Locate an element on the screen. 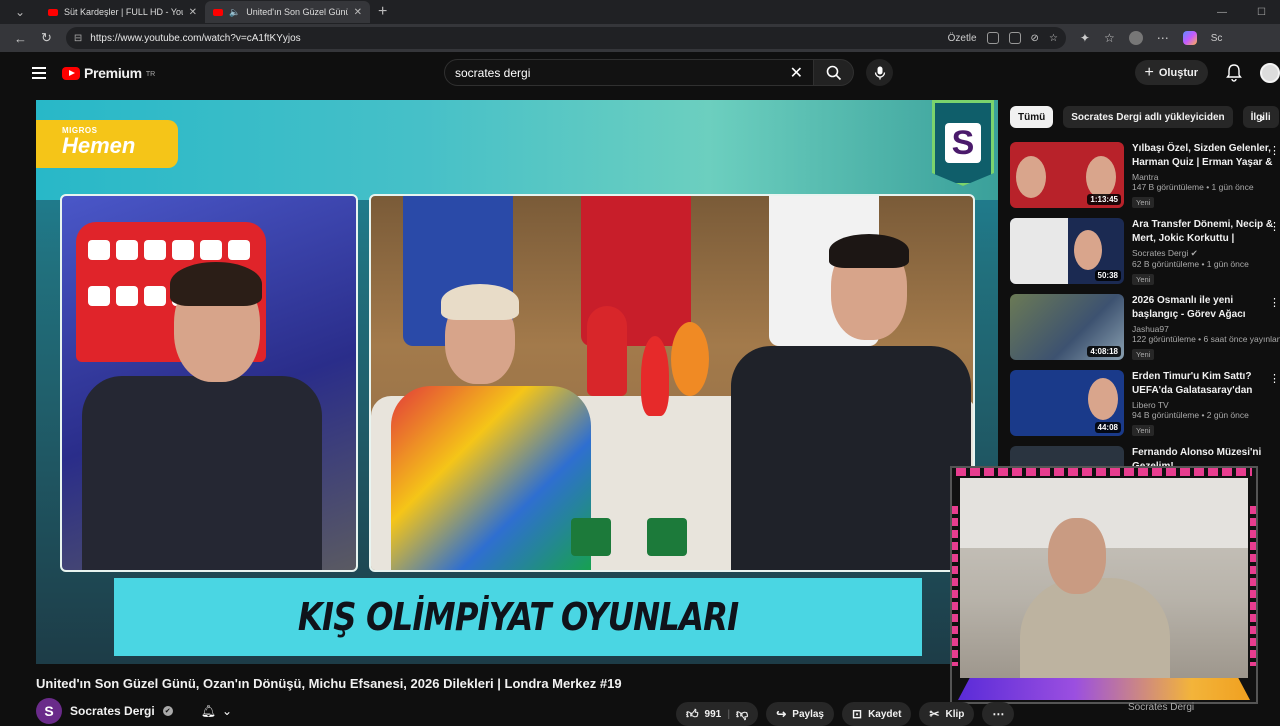 This screenshot has height=726, width=1280. video-actions: 👍︎ 991 | 👎︎ ↪ Paylaş ⊡ Kaydet ✂ Klip ⋯ is located at coordinates (845, 714).